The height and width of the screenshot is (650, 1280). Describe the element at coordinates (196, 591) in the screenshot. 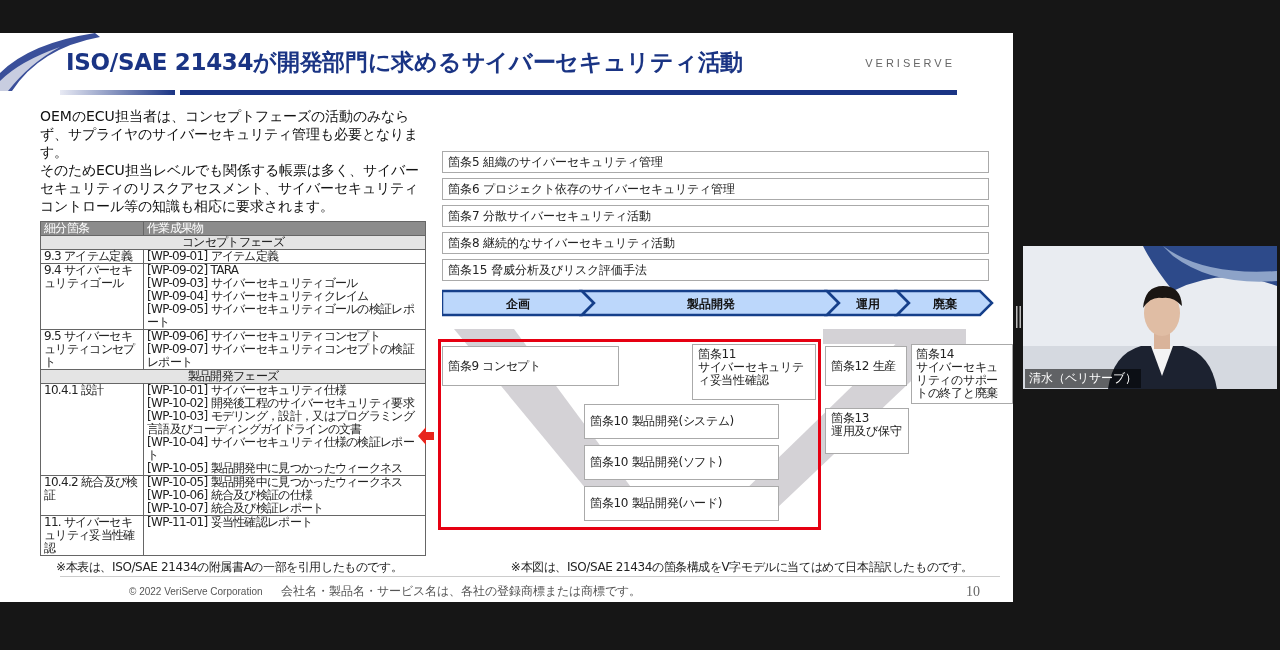

I see `copyright-text: © 2022 VeriServe Corporation` at that location.